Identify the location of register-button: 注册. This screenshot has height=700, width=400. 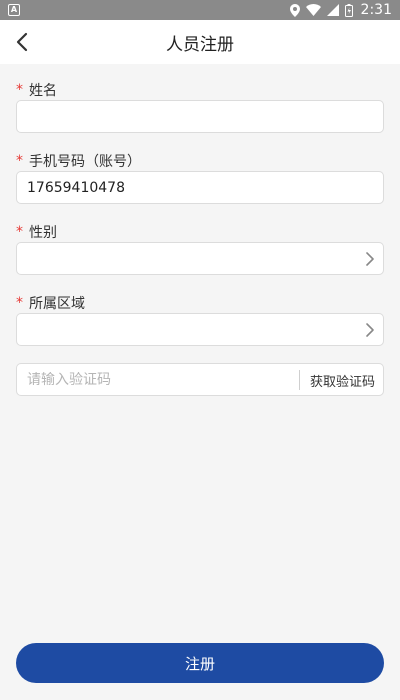
(200, 663).